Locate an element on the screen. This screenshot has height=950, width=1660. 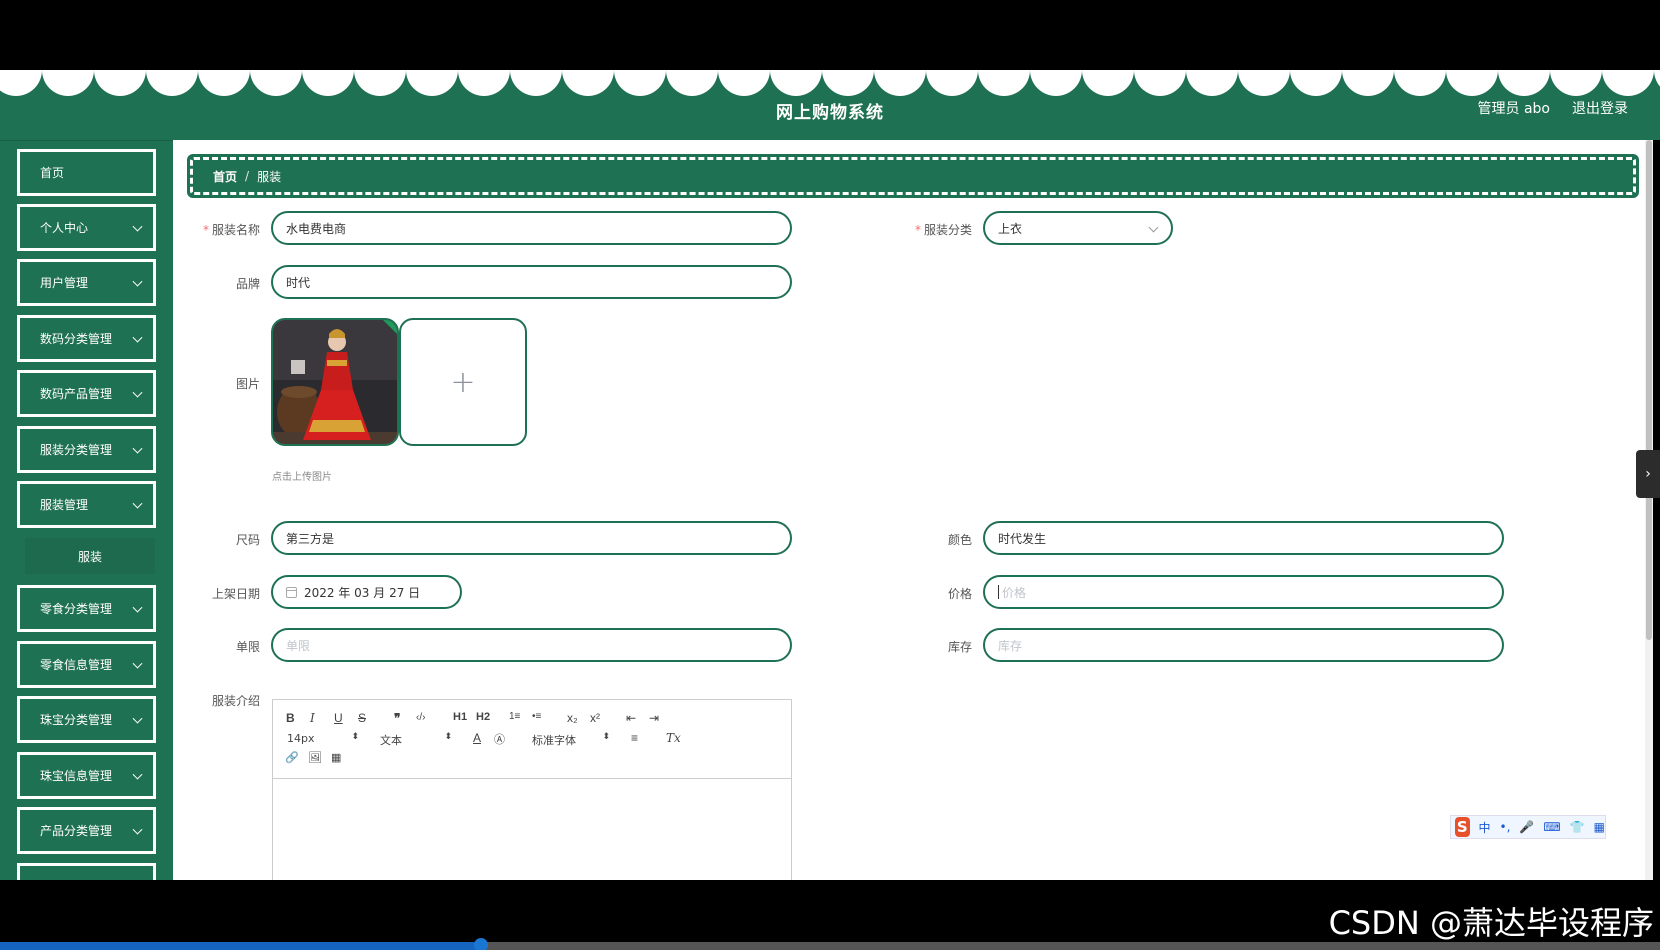
editor-body is located at coordinates (532, 829).